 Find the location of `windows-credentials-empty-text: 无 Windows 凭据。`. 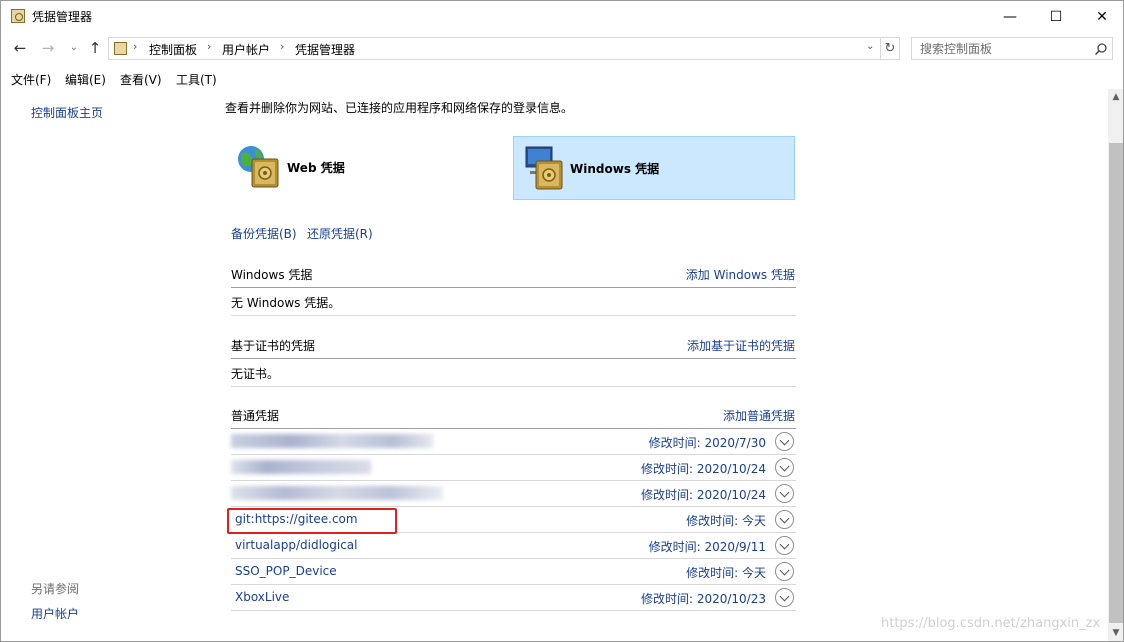

windows-credentials-empty-text: 无 Windows 凭据。 is located at coordinates (286, 303).